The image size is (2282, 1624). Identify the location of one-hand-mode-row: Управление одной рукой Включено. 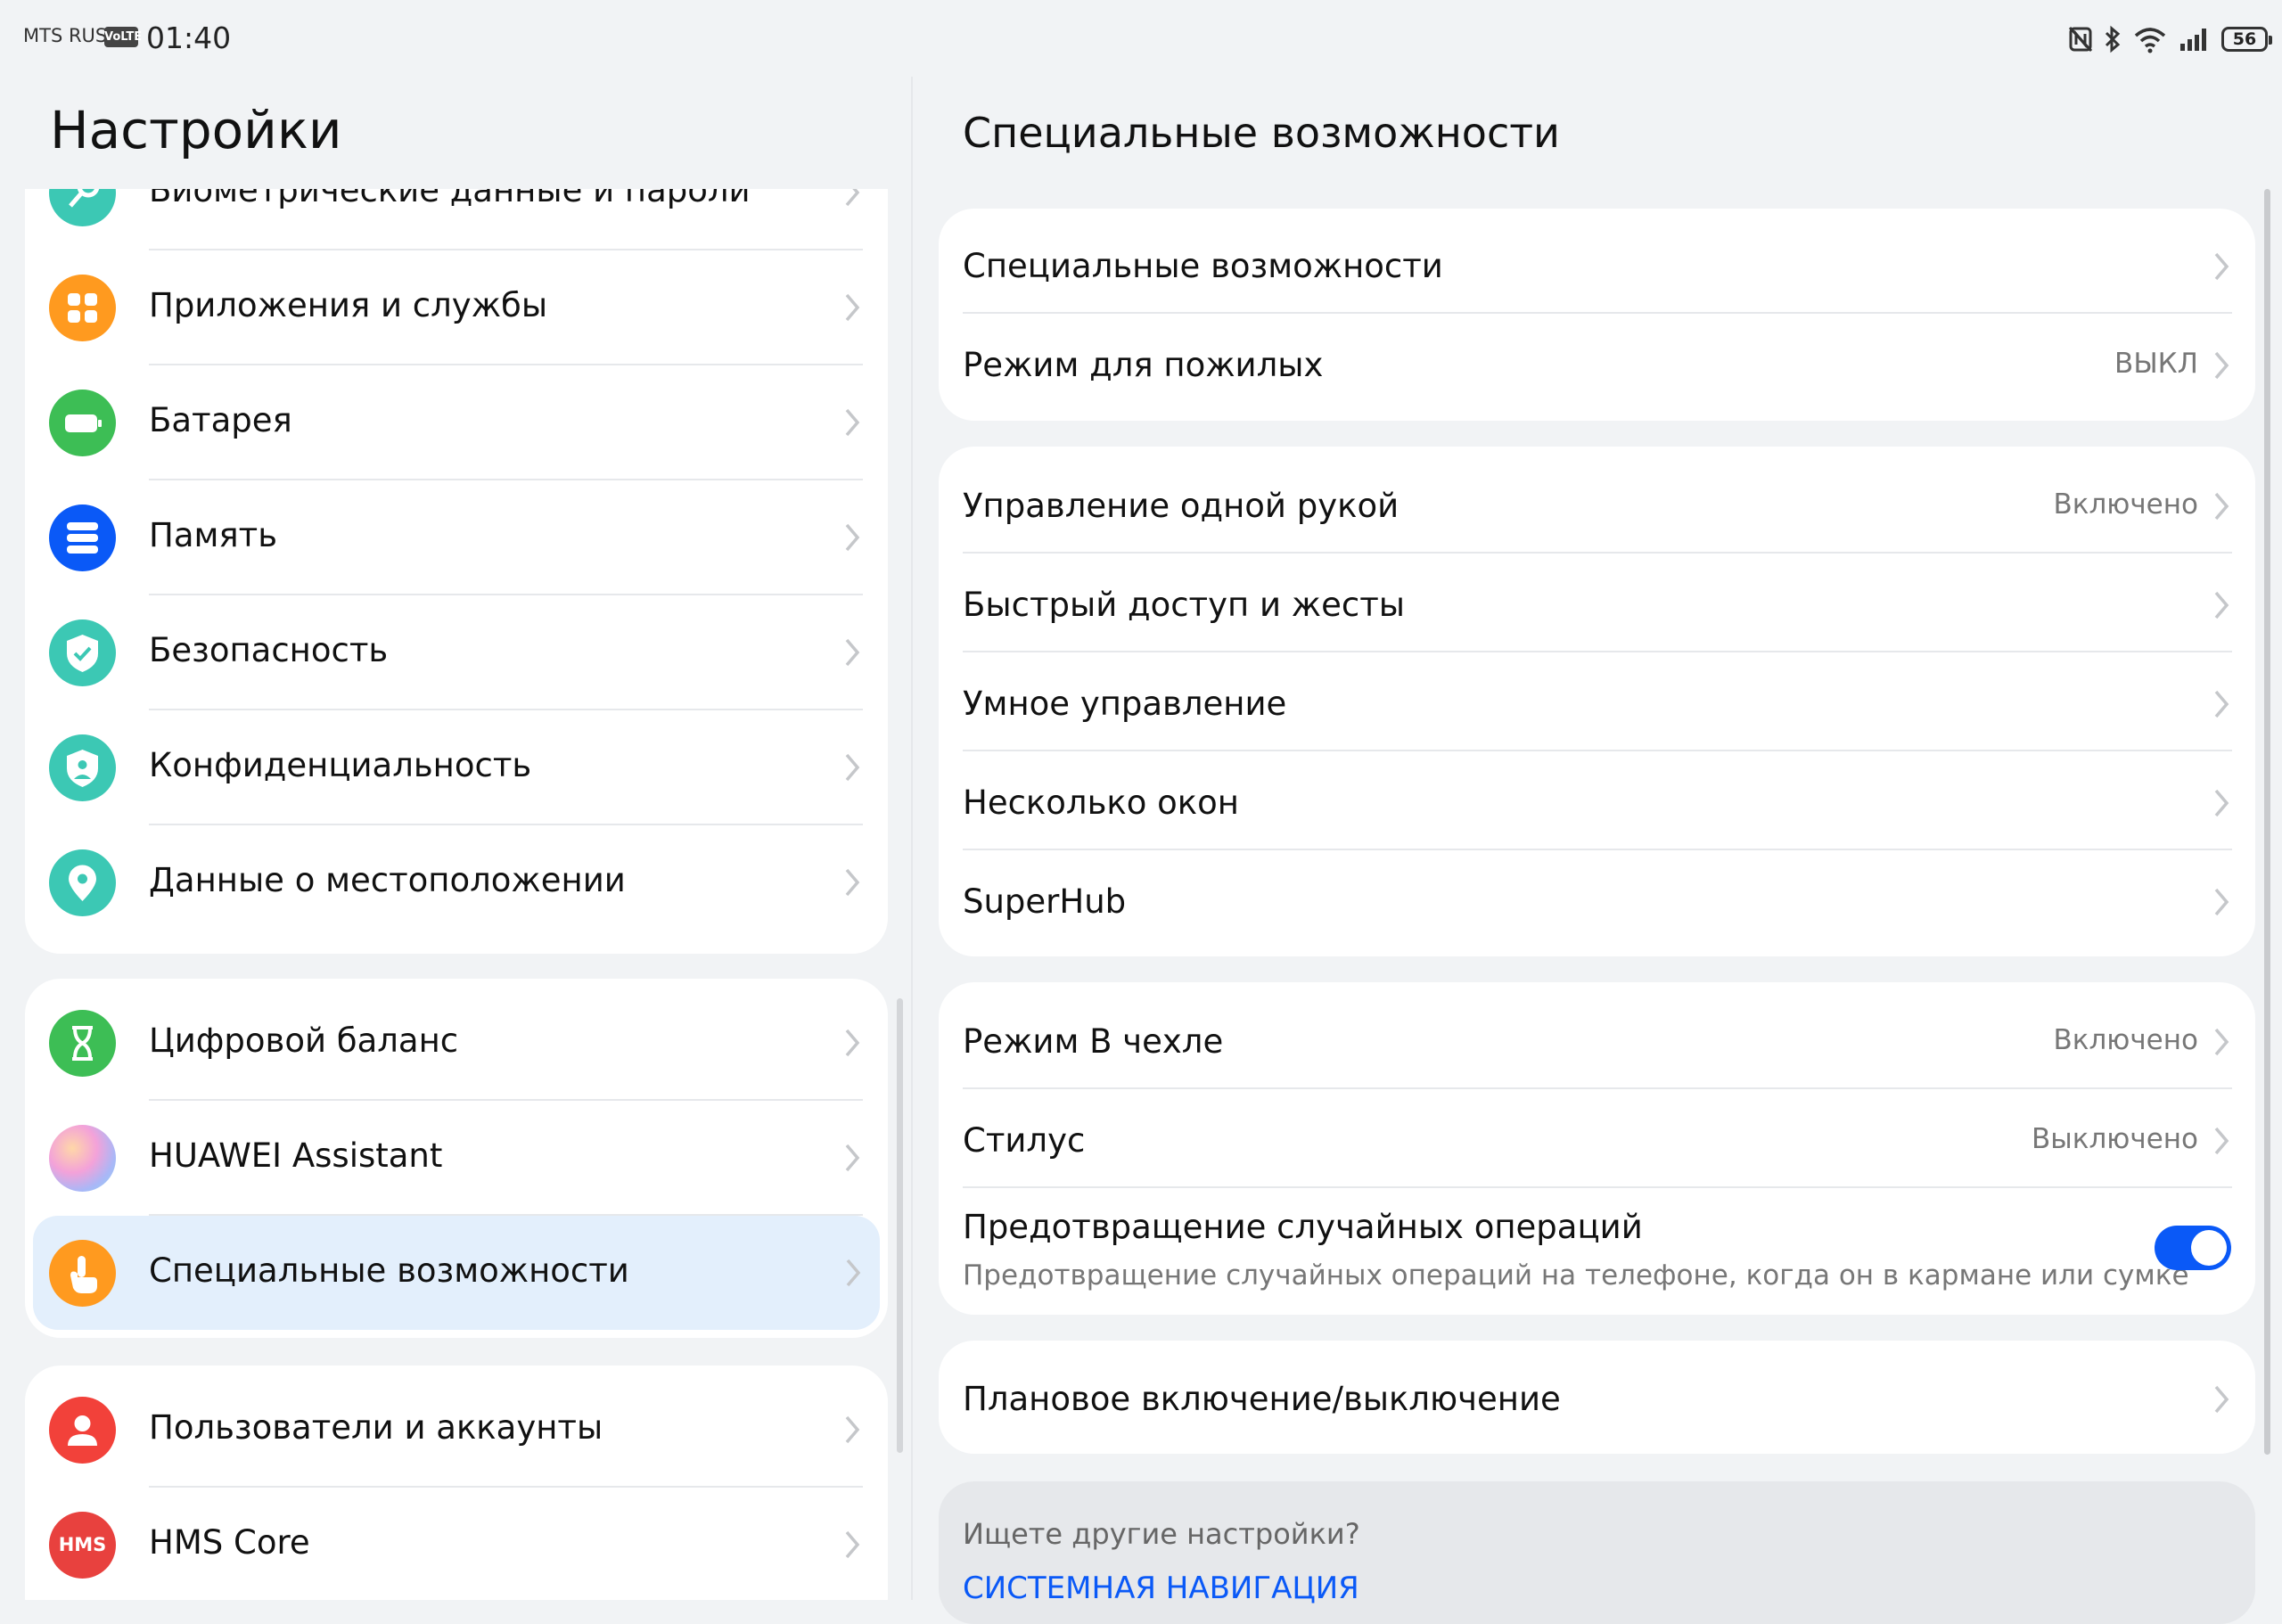
(1597, 504).